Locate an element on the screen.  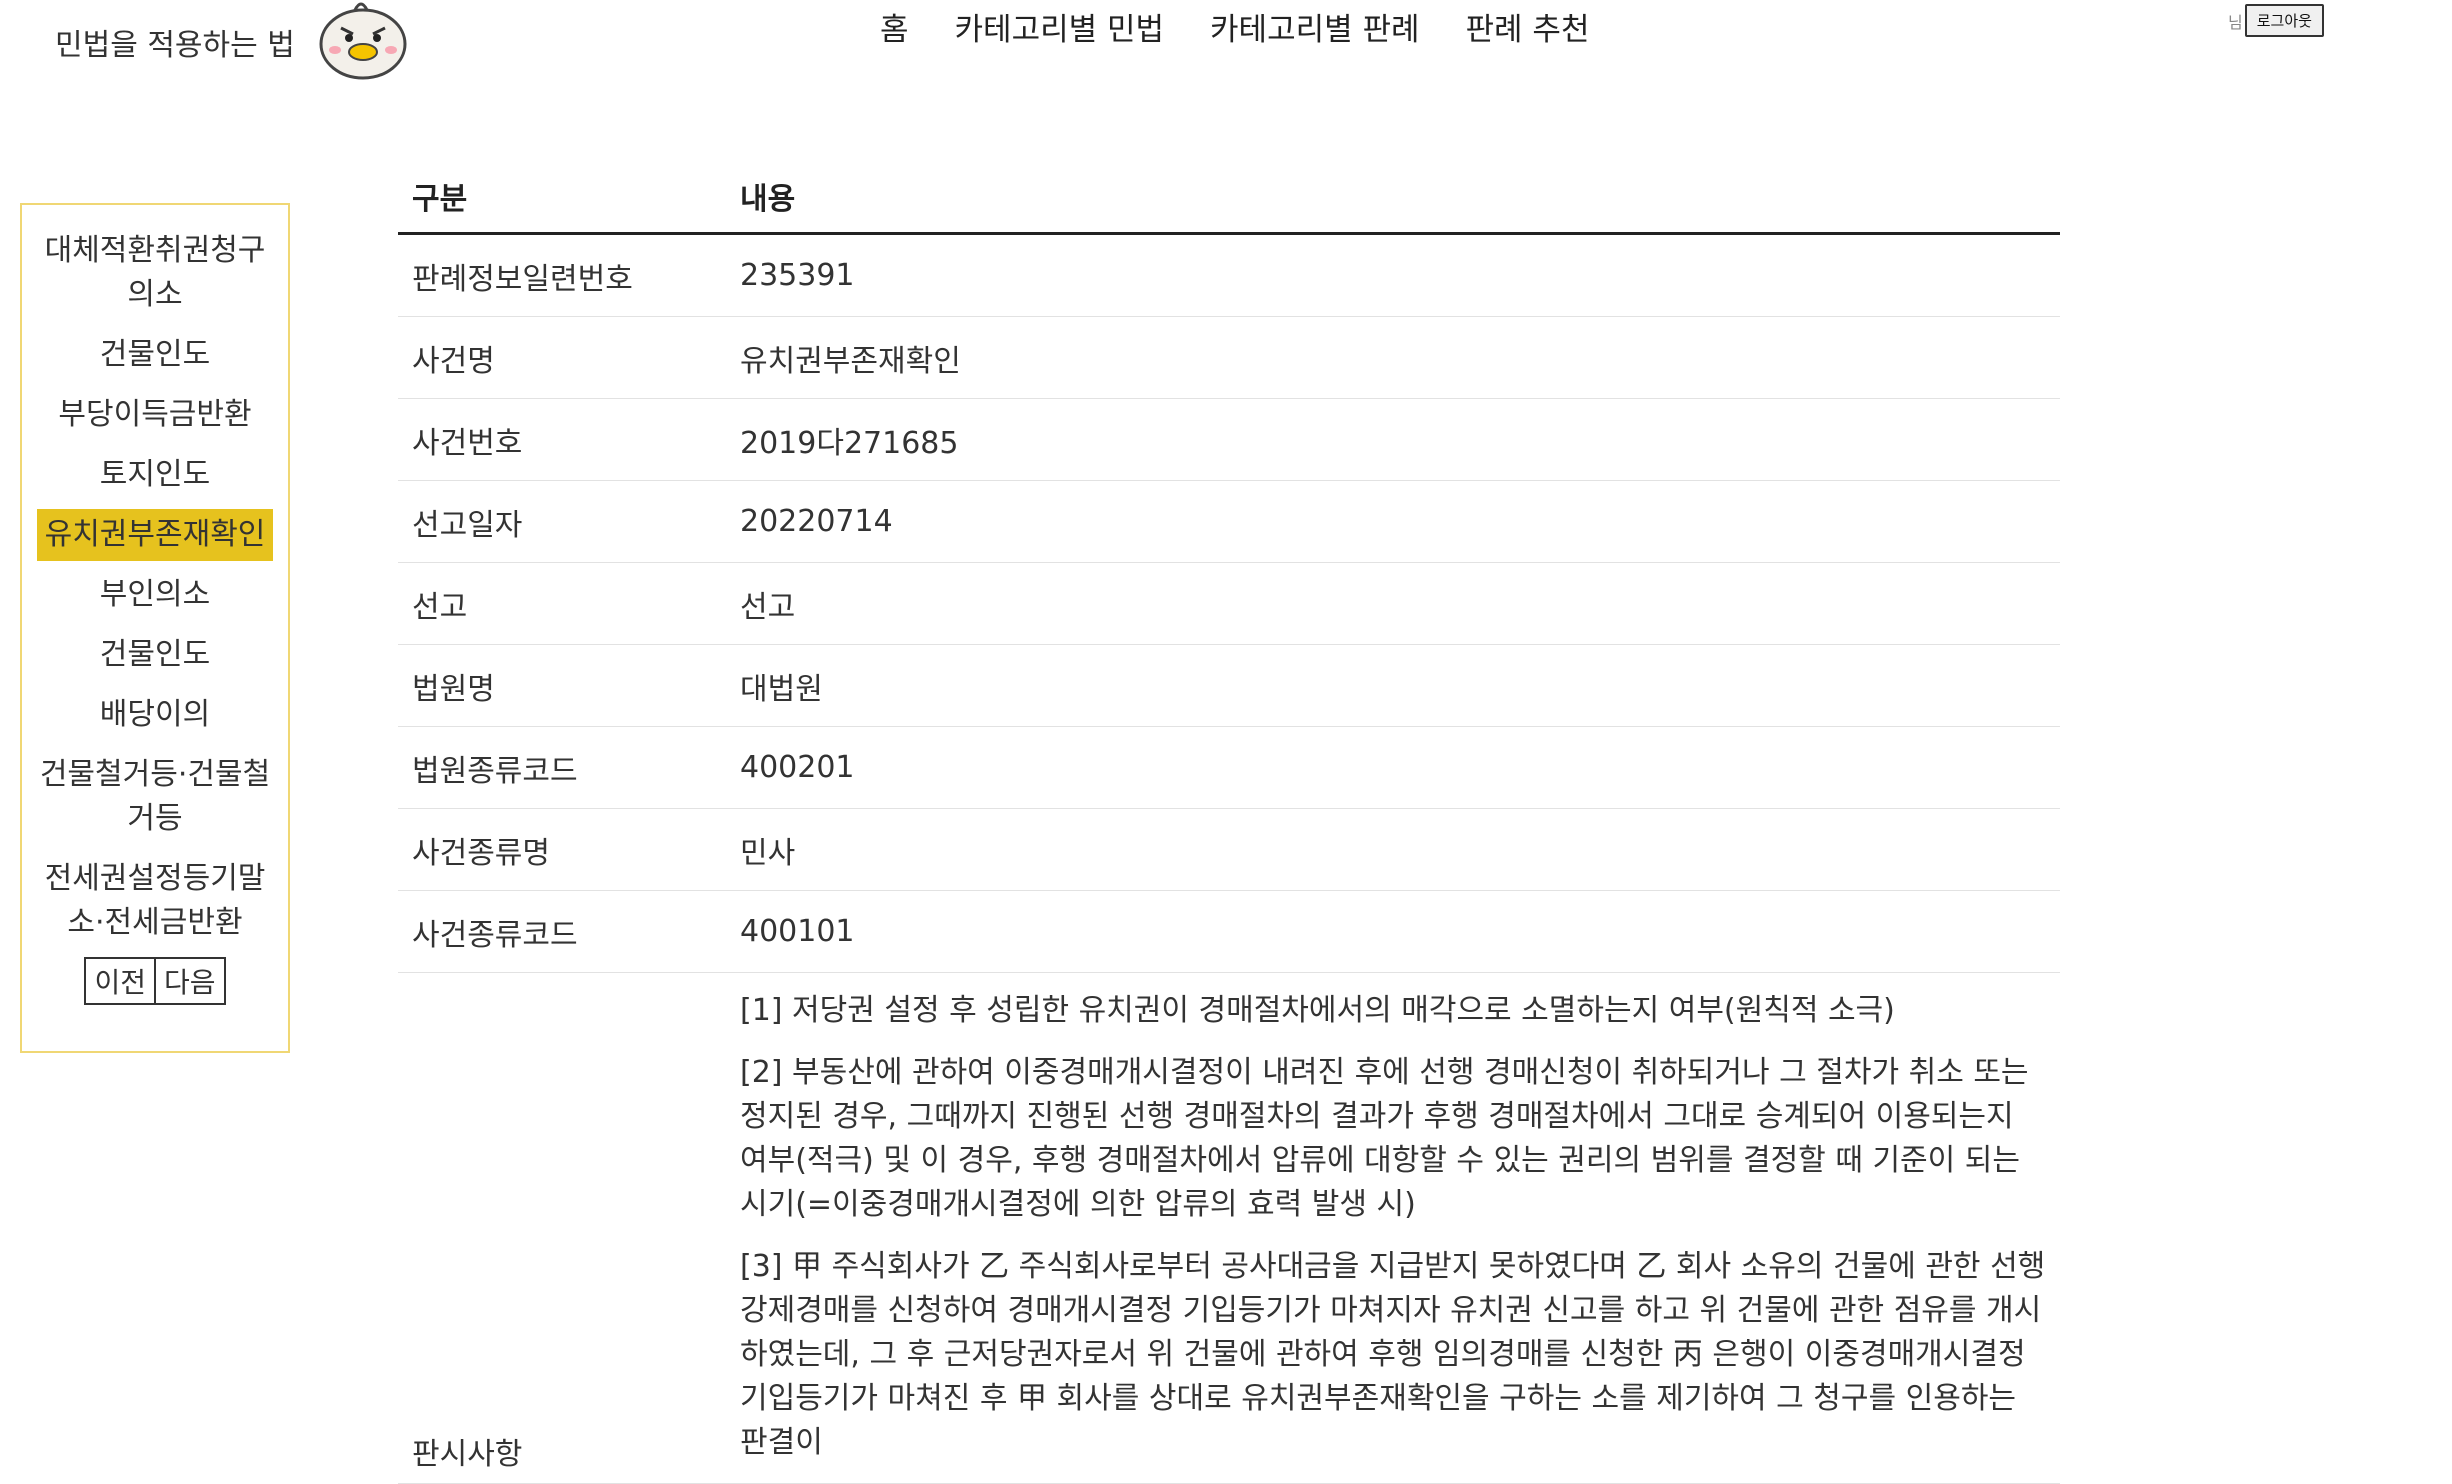
row-value: 대법원 is located at coordinates (1393, 685).